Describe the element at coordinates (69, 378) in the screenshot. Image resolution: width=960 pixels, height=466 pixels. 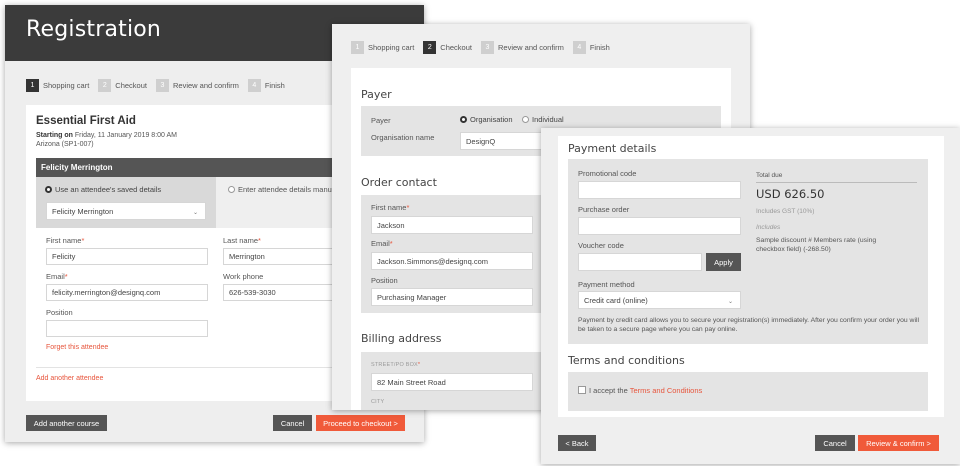
I see `add-attendee-link: Add another attendee` at that location.